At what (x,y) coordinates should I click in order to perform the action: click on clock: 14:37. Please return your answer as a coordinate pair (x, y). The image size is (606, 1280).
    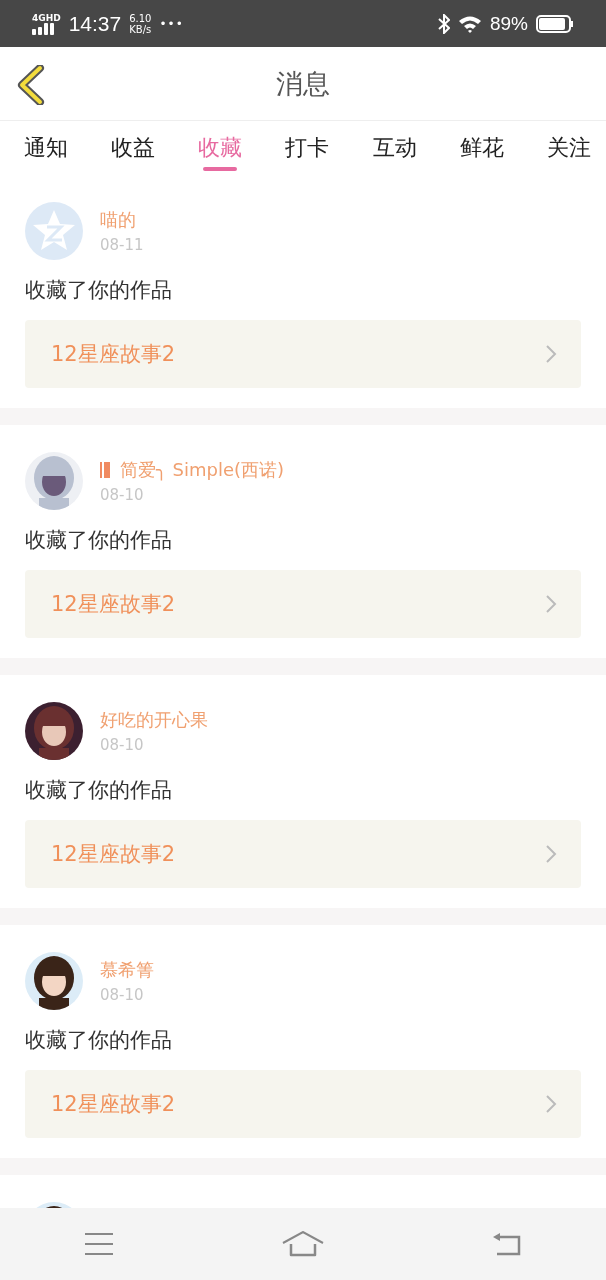
    Looking at the image, I should click on (95, 23).